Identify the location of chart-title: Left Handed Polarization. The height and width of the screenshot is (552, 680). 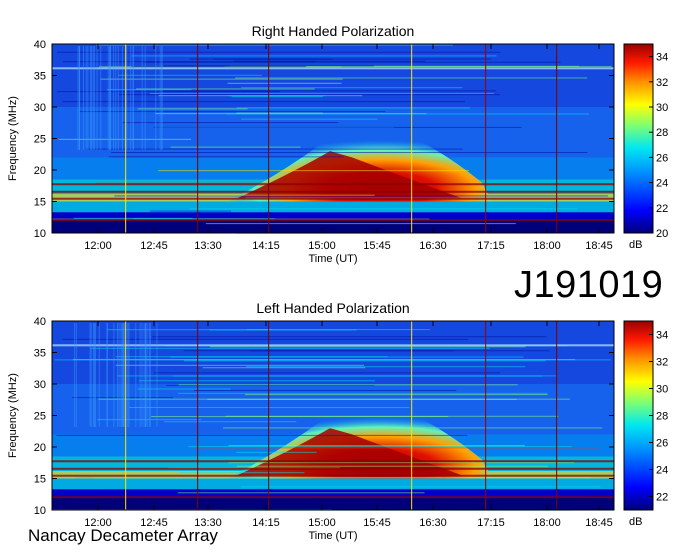
(332, 308).